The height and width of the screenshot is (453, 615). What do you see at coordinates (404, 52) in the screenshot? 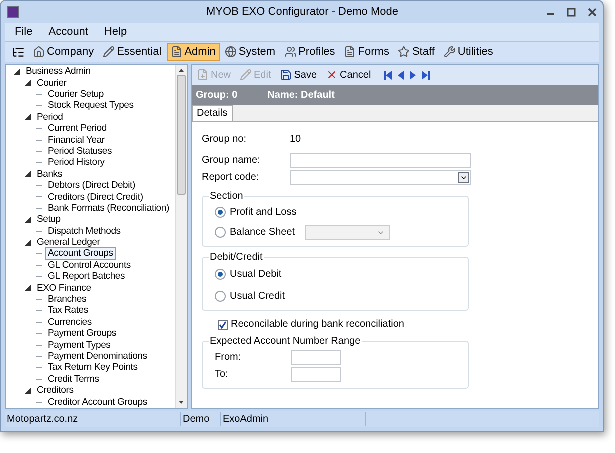
I see `star-icon` at bounding box center [404, 52].